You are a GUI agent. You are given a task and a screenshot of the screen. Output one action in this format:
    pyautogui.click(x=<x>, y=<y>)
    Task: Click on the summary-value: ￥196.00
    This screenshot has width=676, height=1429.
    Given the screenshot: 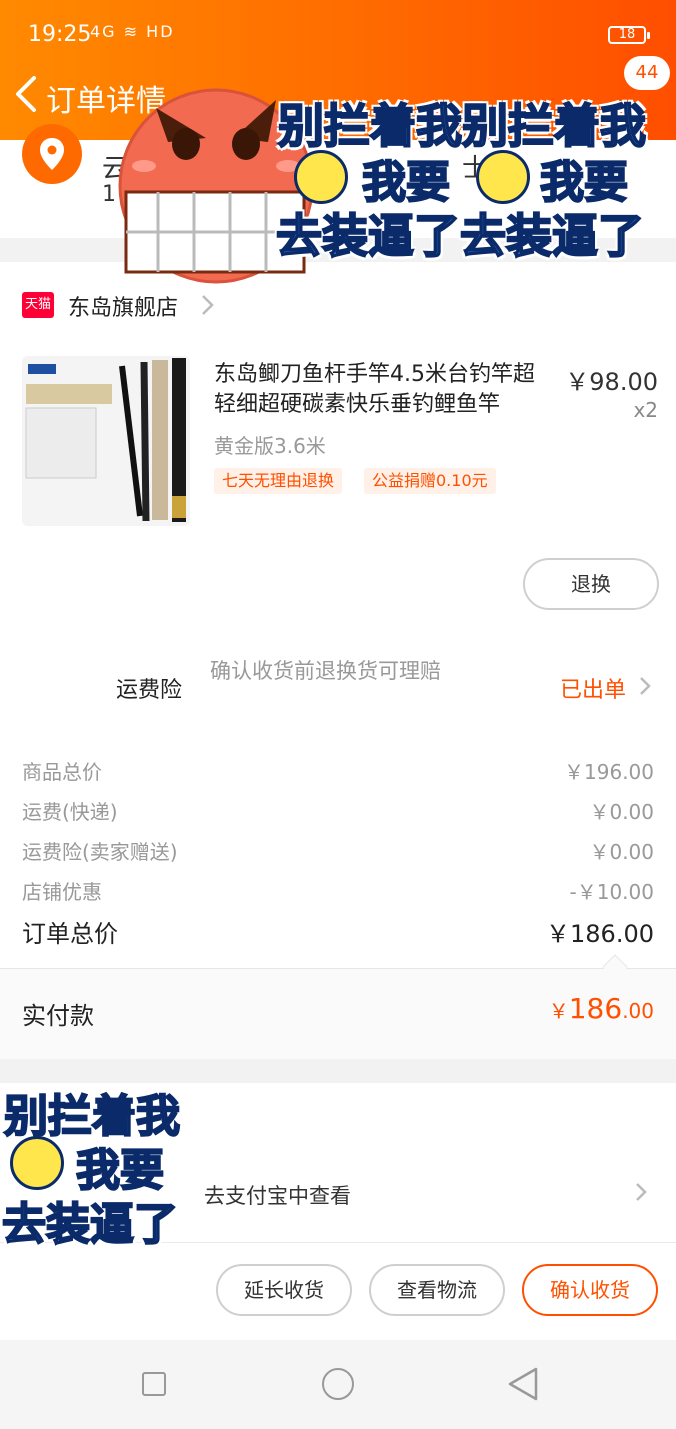 What is the action you would take?
    pyautogui.click(x=609, y=772)
    